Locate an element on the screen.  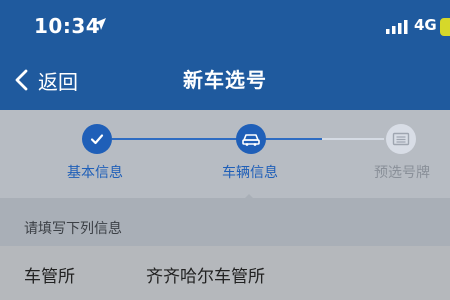
car-icon is located at coordinates (251, 140).